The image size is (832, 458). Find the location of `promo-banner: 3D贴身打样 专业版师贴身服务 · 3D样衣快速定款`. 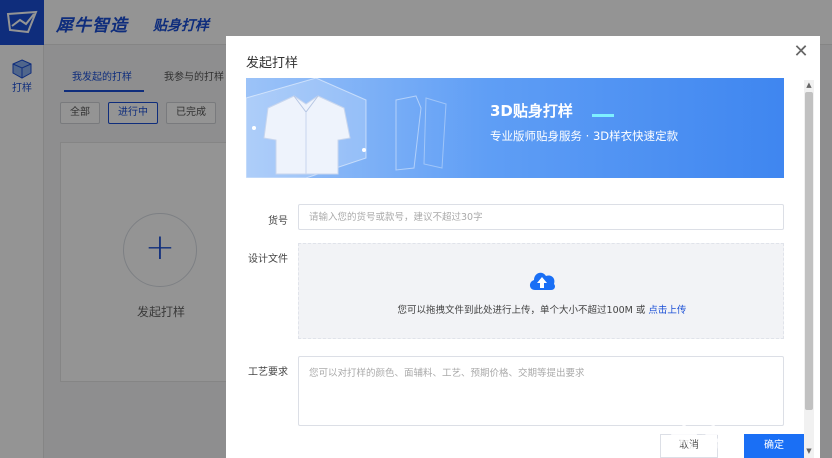

promo-banner: 3D贴身打样 专业版师贴身服务 · 3D样衣快速定款 is located at coordinates (515, 128).